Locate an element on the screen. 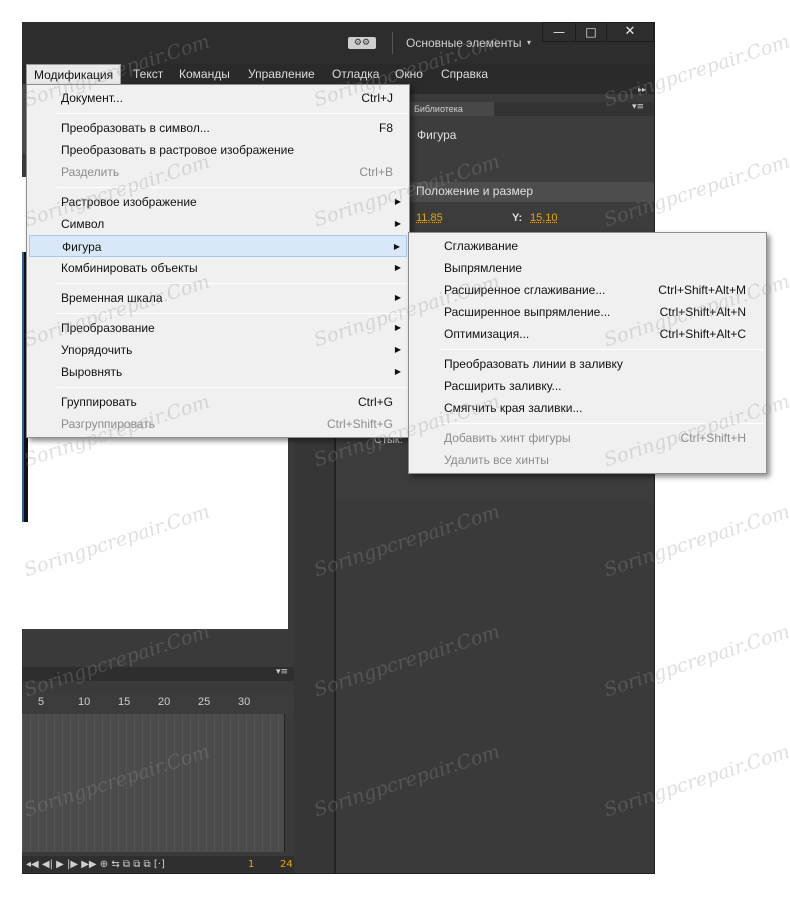  menu-item-shortcut: Ctrl+B is located at coordinates (376, 172).